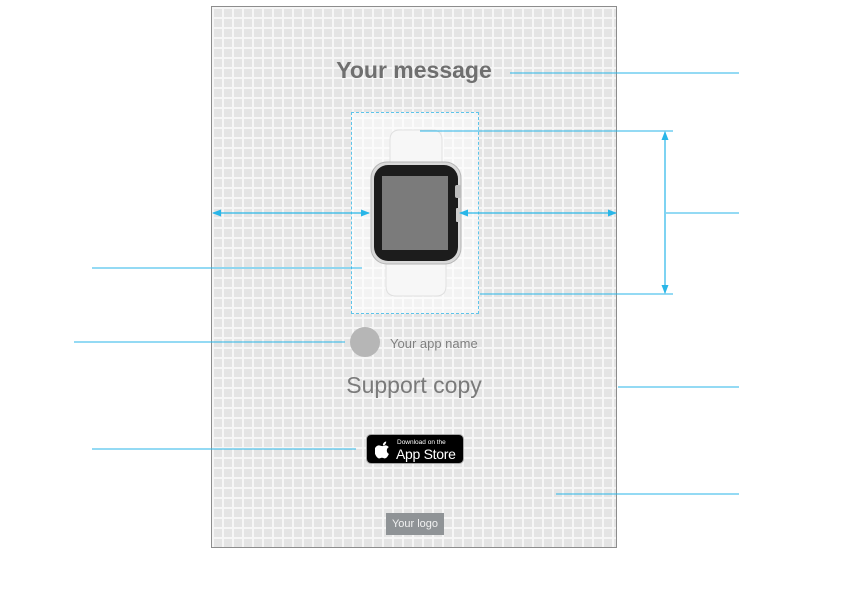  I want to click on width-arrow-left, so click(291, 213).